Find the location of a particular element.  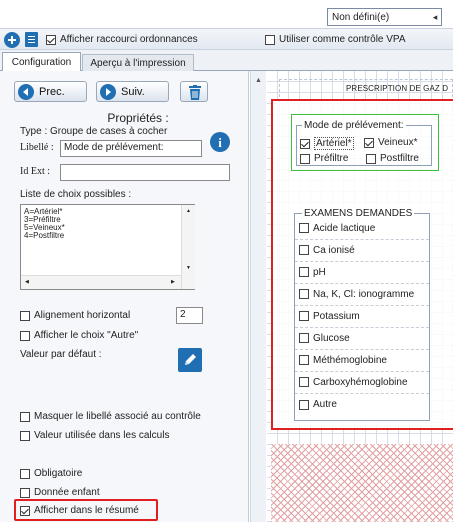

id-ext-field is located at coordinates (145, 172).